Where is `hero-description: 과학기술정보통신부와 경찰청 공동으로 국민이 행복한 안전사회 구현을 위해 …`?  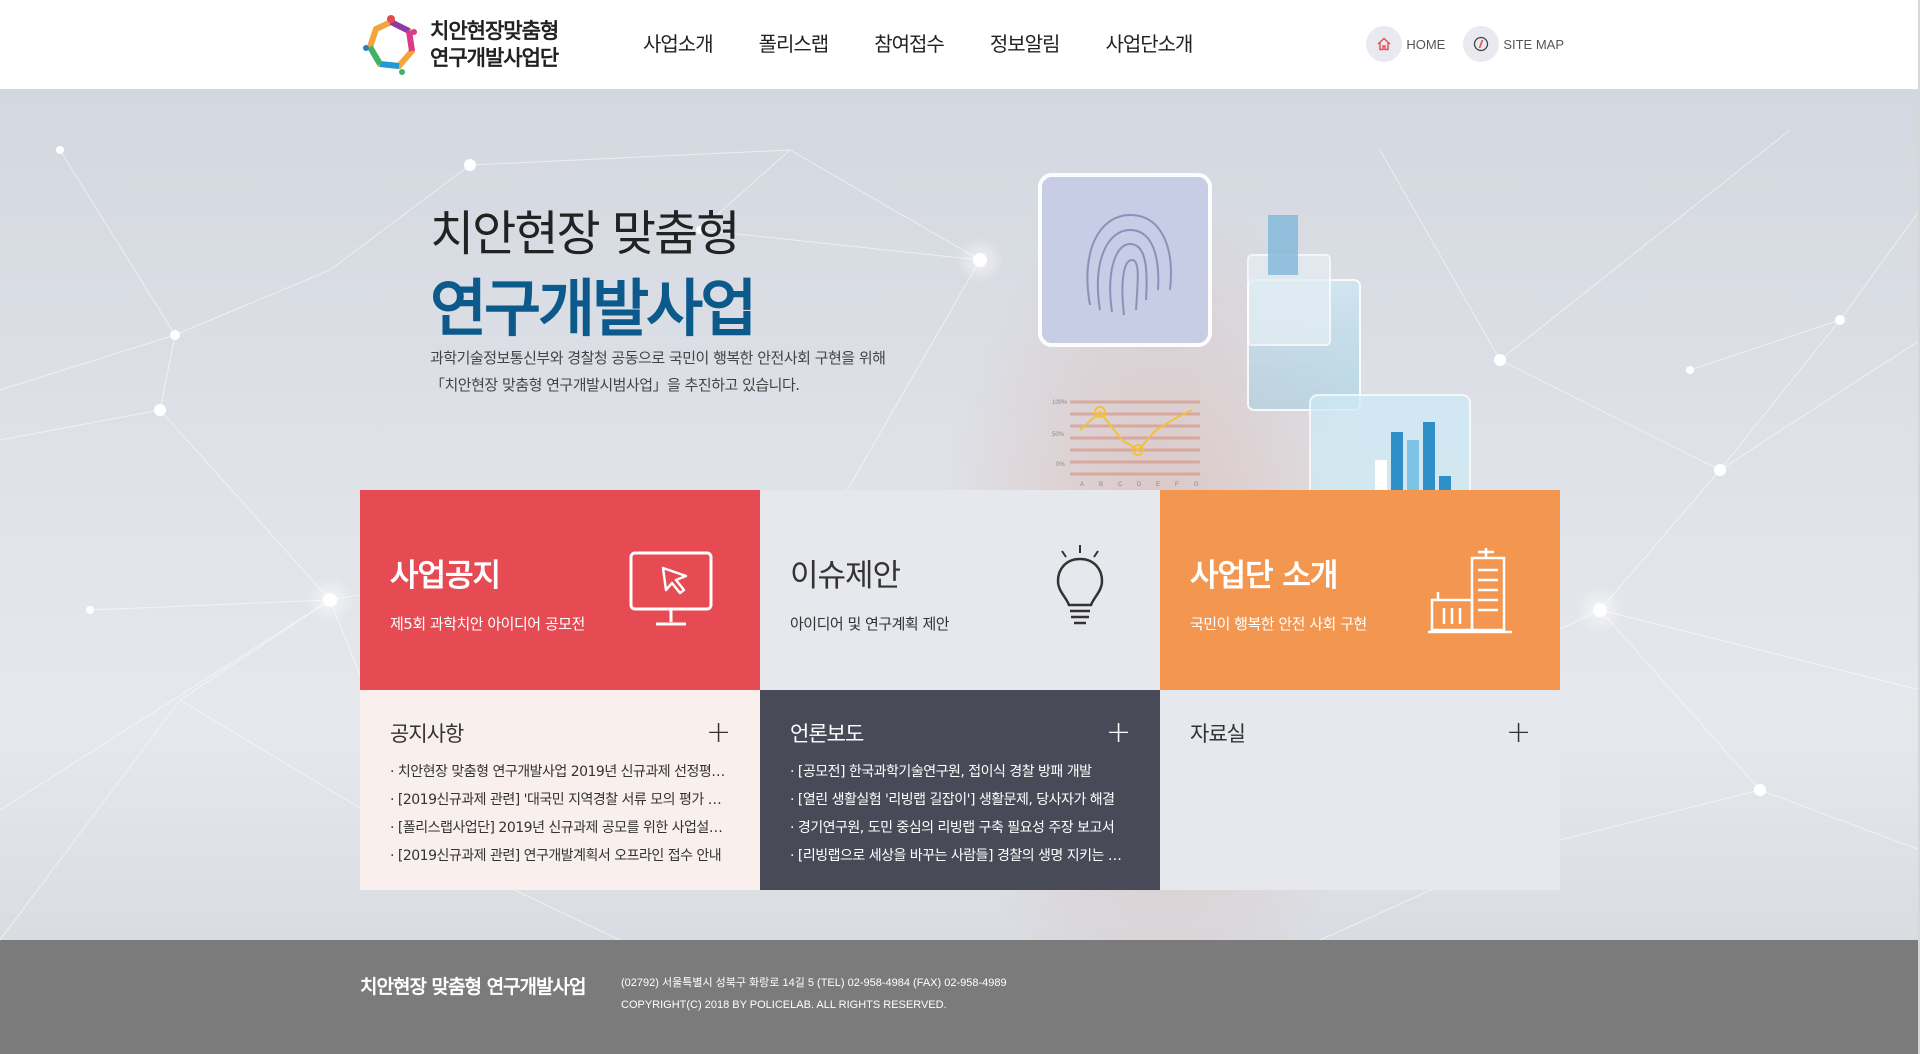 hero-description: 과학기술정보통신부와 경찰청 공동으로 국민이 행복한 안전사회 구현을 위해 … is located at coordinates (658, 372).